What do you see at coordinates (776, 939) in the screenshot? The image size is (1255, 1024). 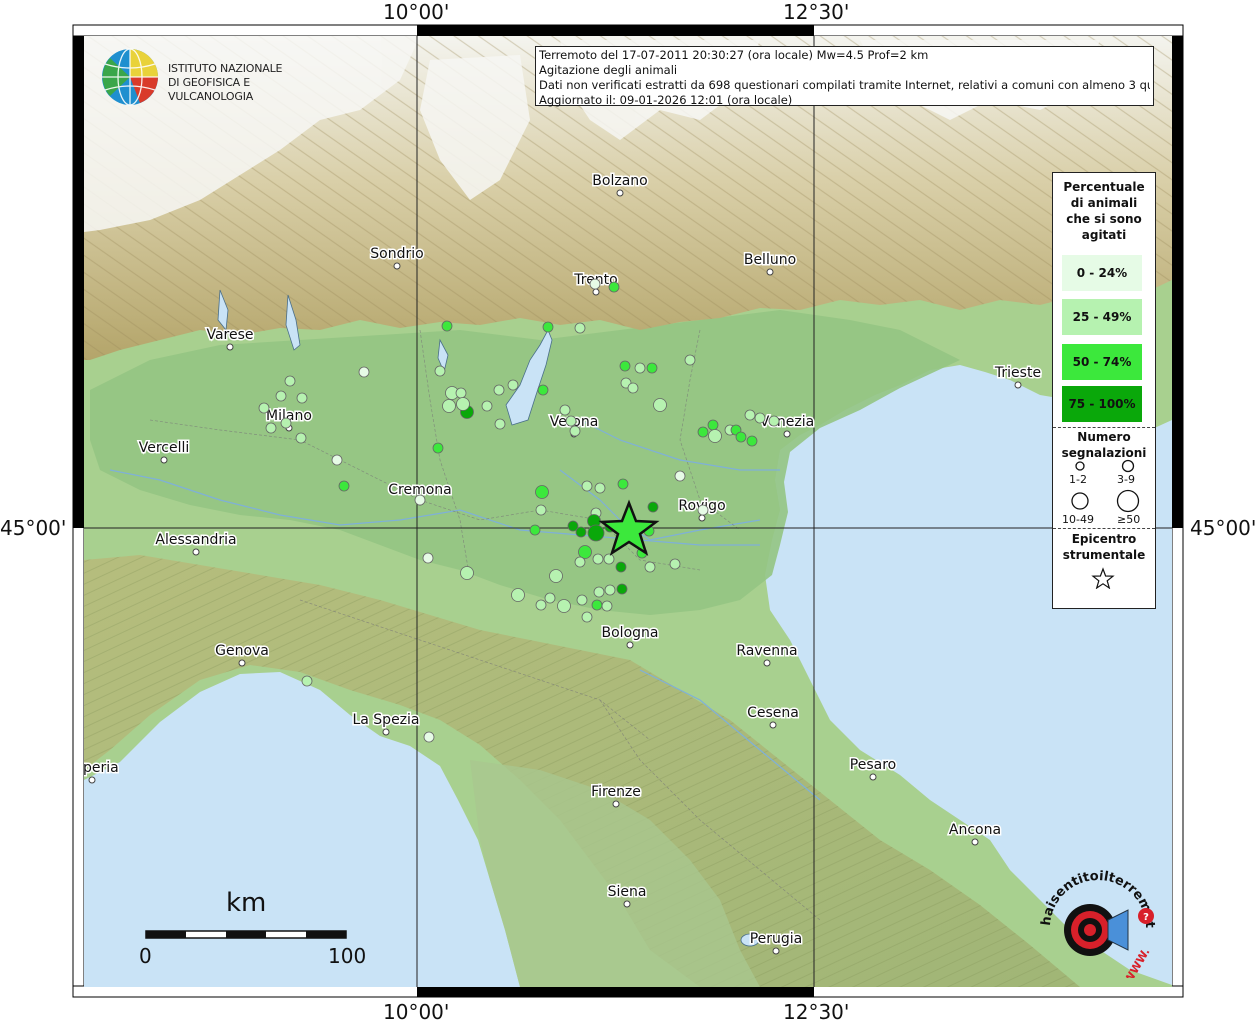 I see `city-label: Perugia` at bounding box center [776, 939].